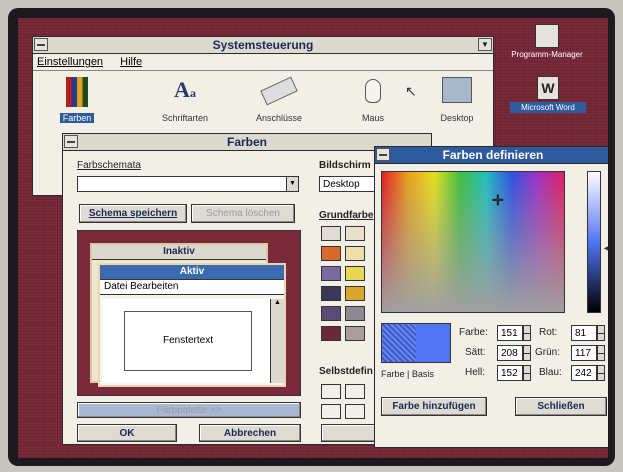 The image size is (623, 472). I want to click on control-icon-schriftarten: Aa Schriftarten, so click(185, 100).